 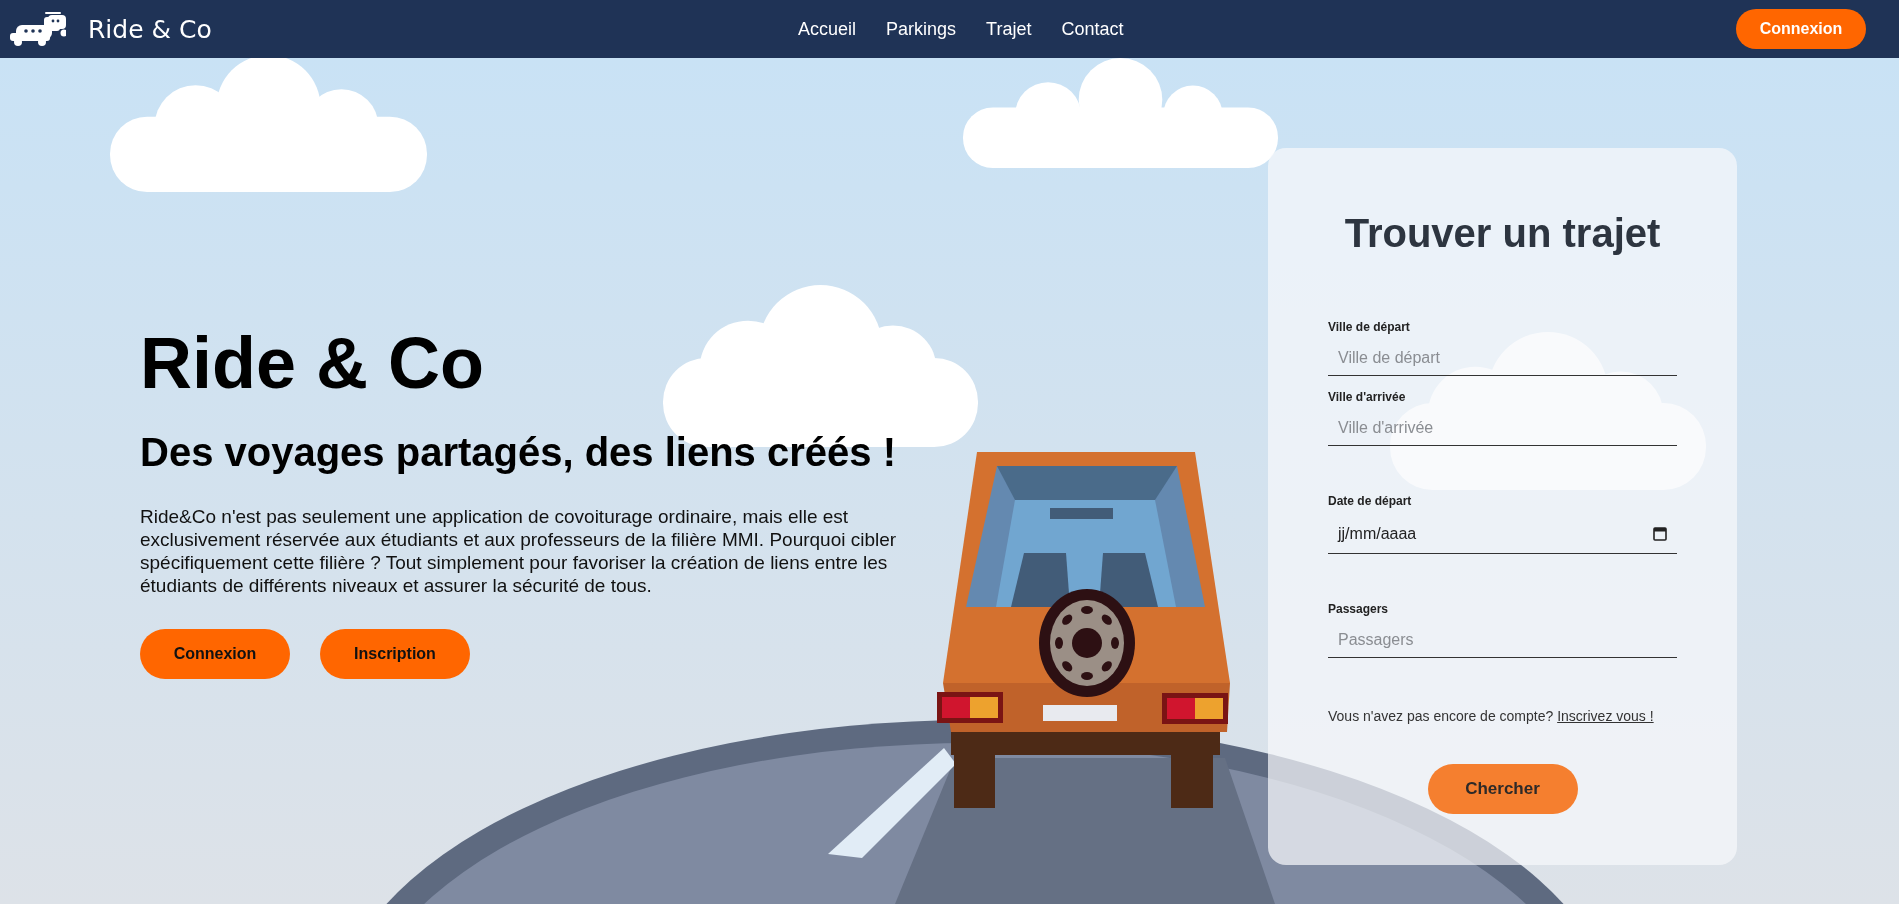 I want to click on signup-link: Inscrivez vous !, so click(x=1605, y=716).